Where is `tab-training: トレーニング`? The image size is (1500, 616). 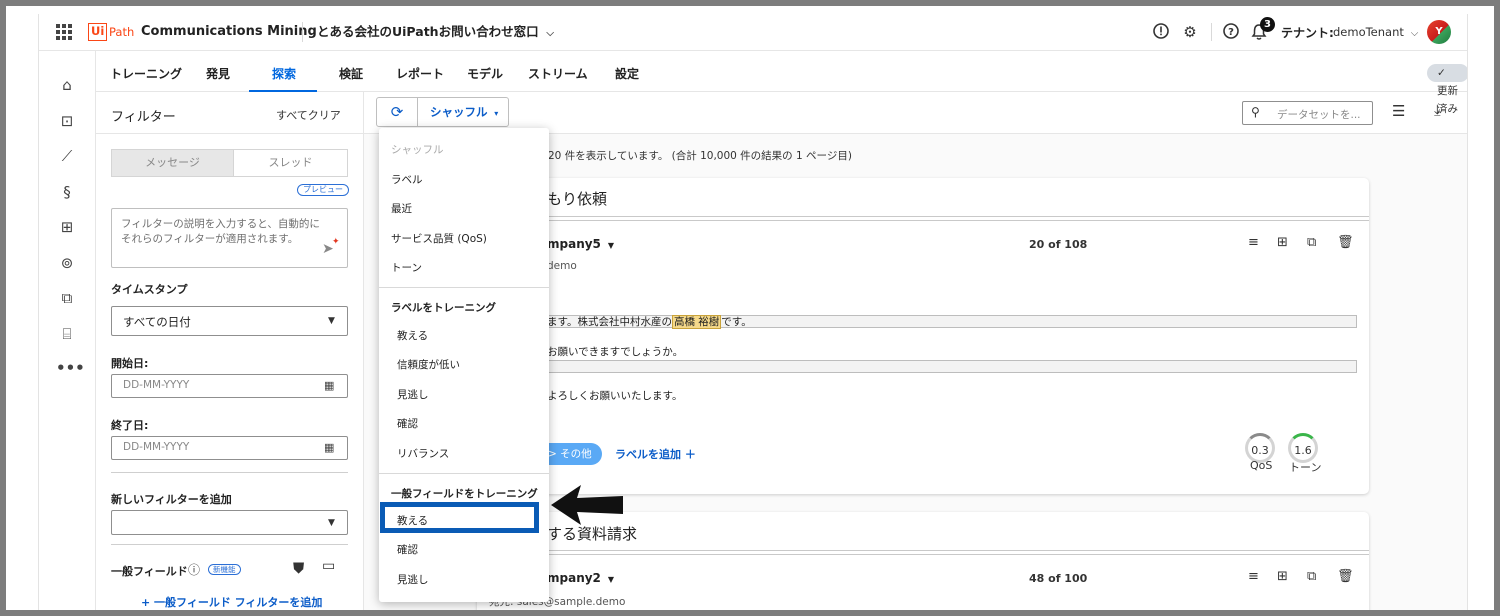 tab-training: トレーニング is located at coordinates (146, 73).